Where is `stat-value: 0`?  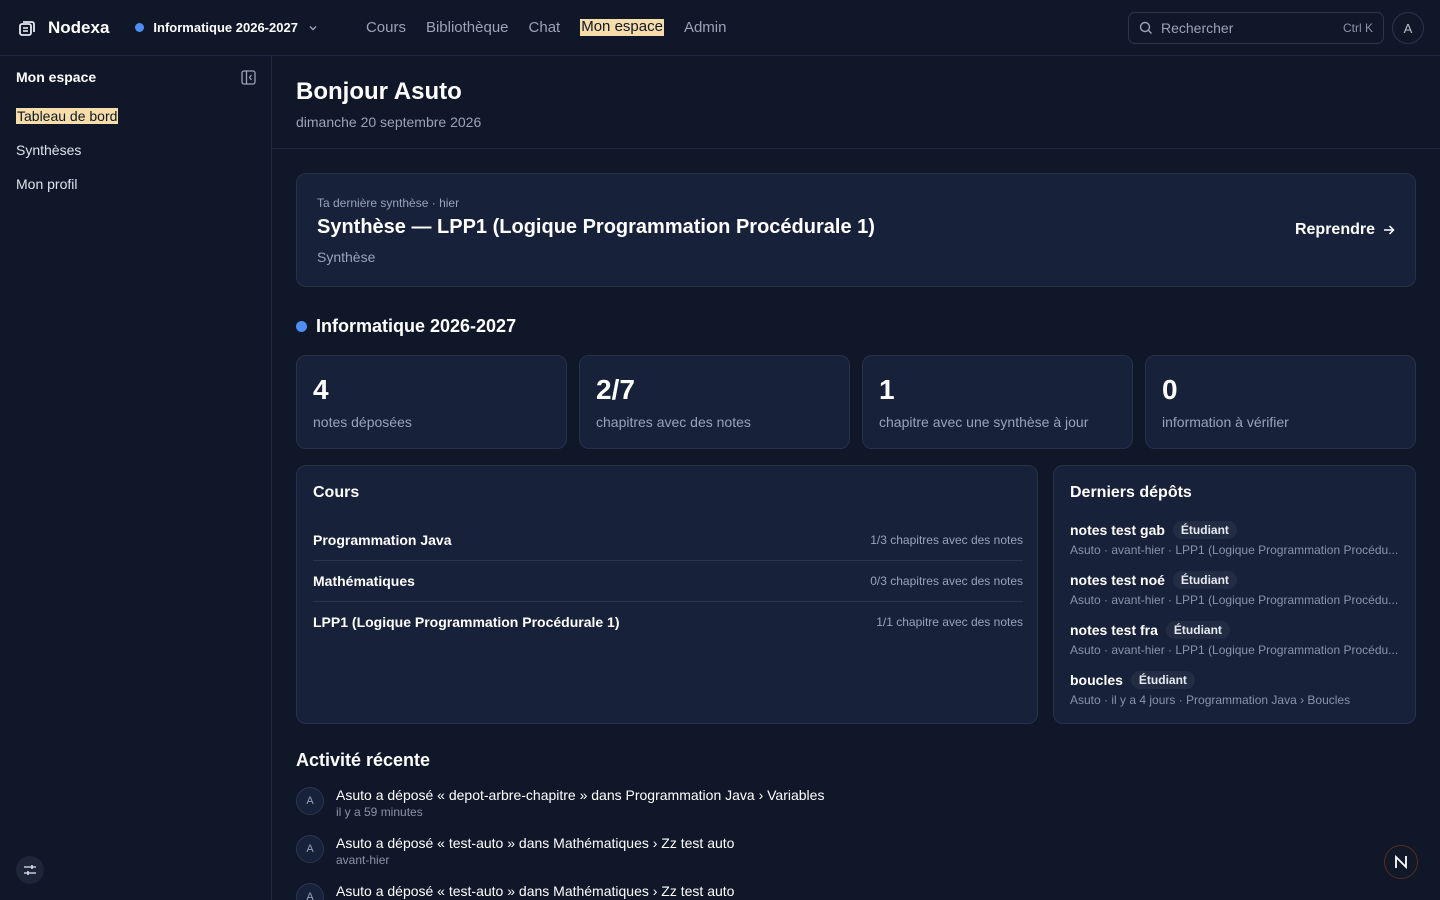 stat-value: 0 is located at coordinates (1170, 389).